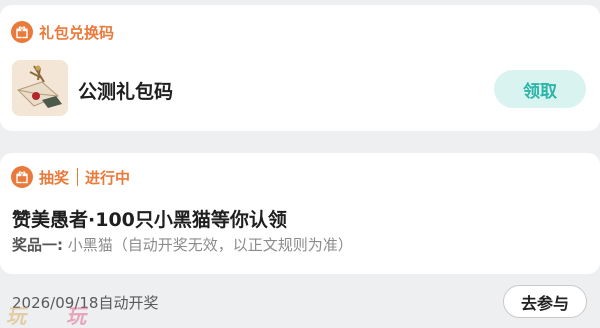  What do you see at coordinates (545, 301) in the screenshot?
I see `join-button: 去参与` at bounding box center [545, 301].